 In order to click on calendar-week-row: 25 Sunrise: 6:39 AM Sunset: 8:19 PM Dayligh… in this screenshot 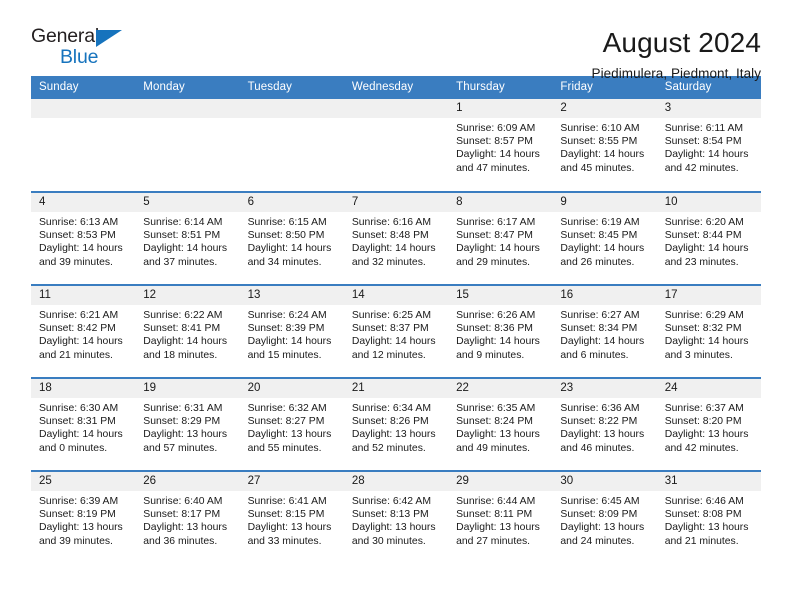, I will do `click(396, 517)`.